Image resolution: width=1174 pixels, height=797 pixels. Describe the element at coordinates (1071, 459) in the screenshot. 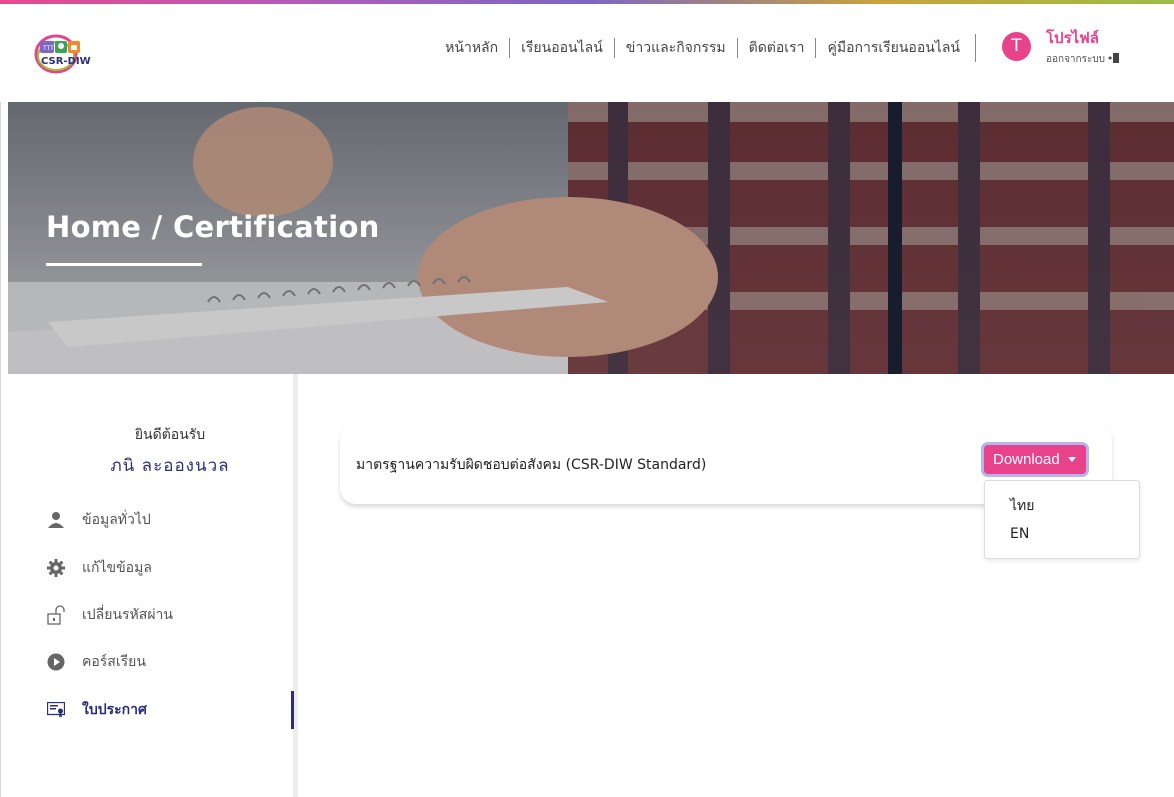

I see `caret-down-icon` at that location.